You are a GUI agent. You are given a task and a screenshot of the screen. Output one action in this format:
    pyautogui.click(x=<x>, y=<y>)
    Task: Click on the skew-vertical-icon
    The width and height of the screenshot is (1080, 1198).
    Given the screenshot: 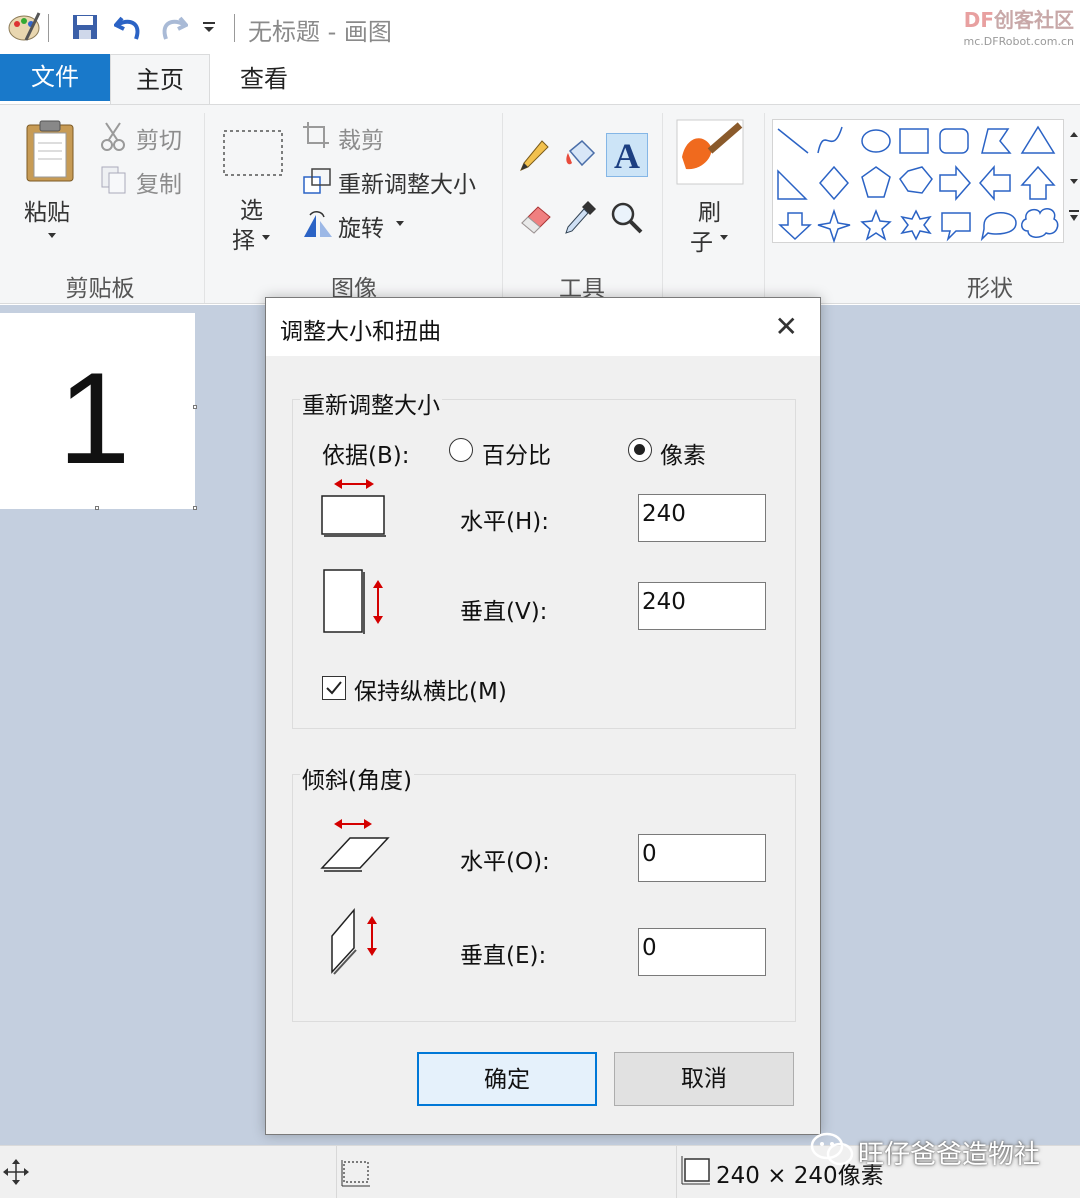 What is the action you would take?
    pyautogui.click(x=354, y=941)
    